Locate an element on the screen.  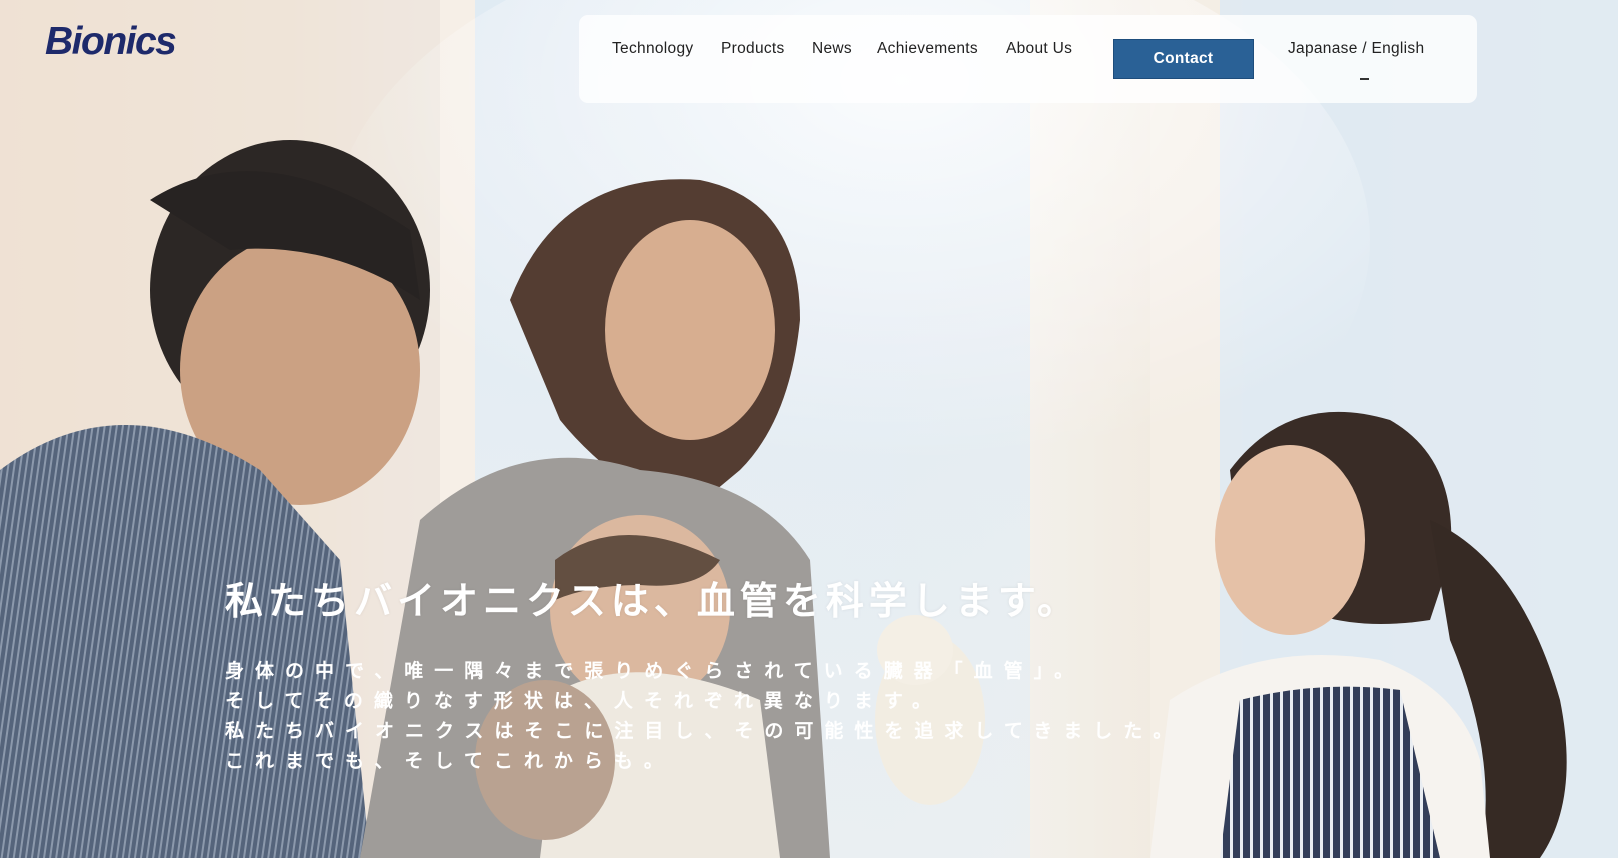
language-active-indicator is located at coordinates (1364, 79).